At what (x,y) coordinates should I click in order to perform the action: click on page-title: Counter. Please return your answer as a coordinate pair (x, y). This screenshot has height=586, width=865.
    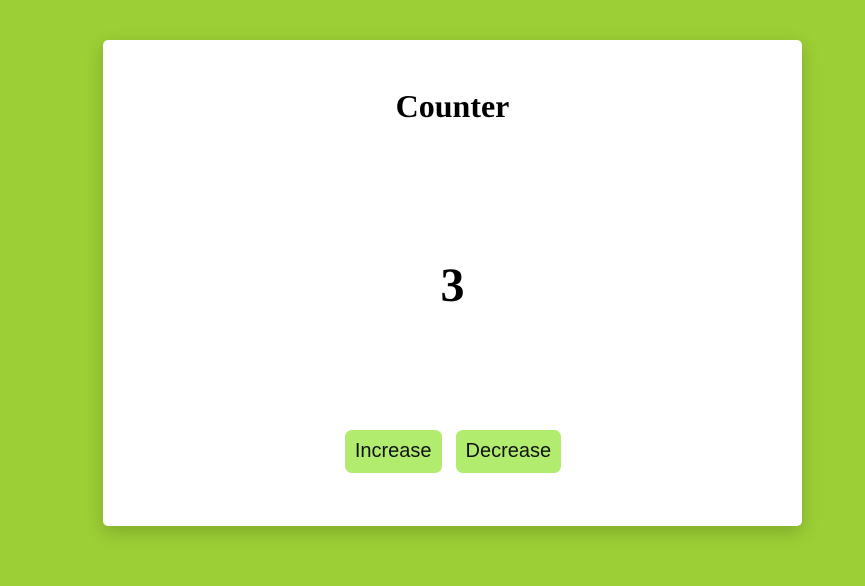
    Looking at the image, I should click on (452, 106).